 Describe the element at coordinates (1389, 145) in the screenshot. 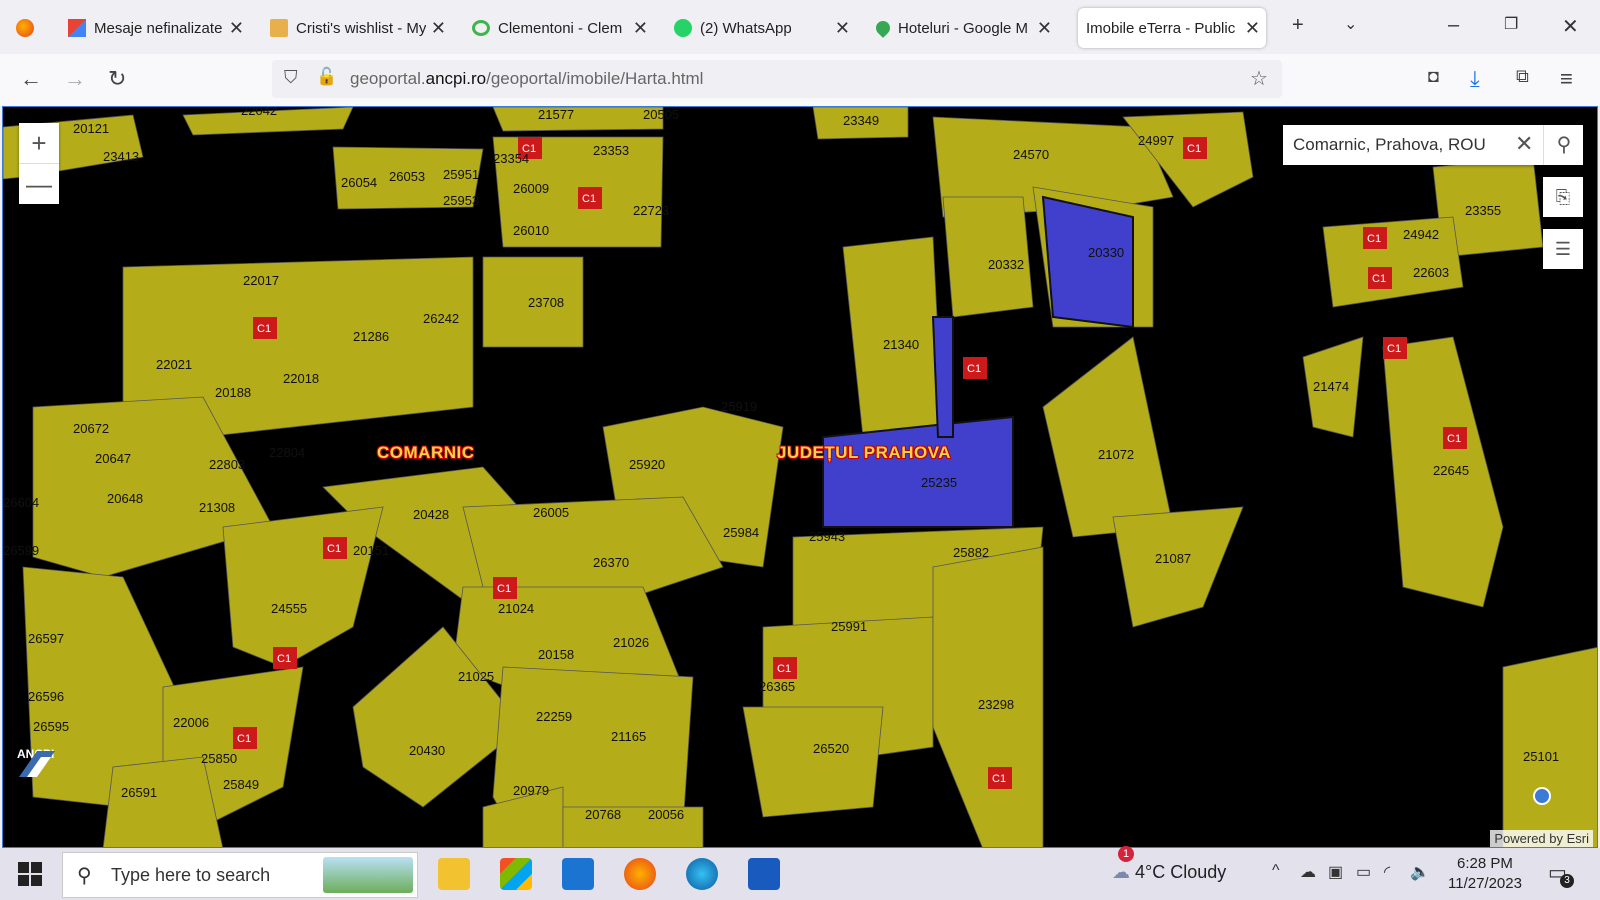

I see `search-input: Comarnic, Prahova, ROU` at that location.